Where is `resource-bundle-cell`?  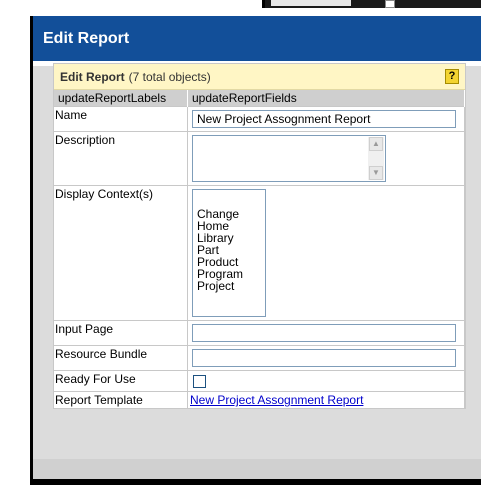
resource-bundle-cell is located at coordinates (326, 358).